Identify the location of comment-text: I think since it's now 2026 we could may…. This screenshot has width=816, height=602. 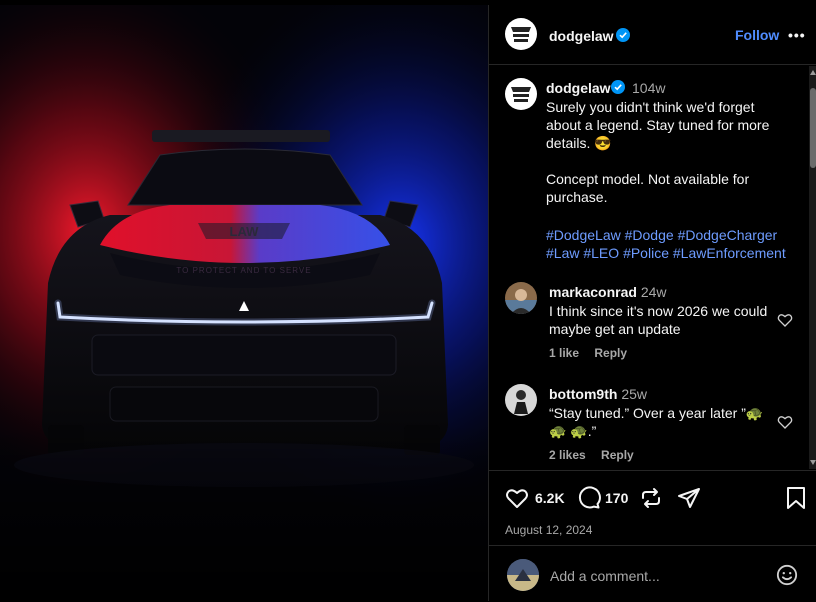
(658, 320).